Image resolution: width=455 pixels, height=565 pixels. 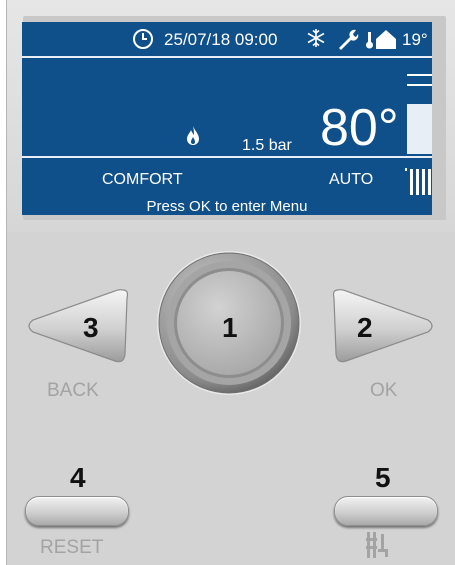 What do you see at coordinates (377, 545) in the screenshot?
I see `hot-water-tap-icon` at bounding box center [377, 545].